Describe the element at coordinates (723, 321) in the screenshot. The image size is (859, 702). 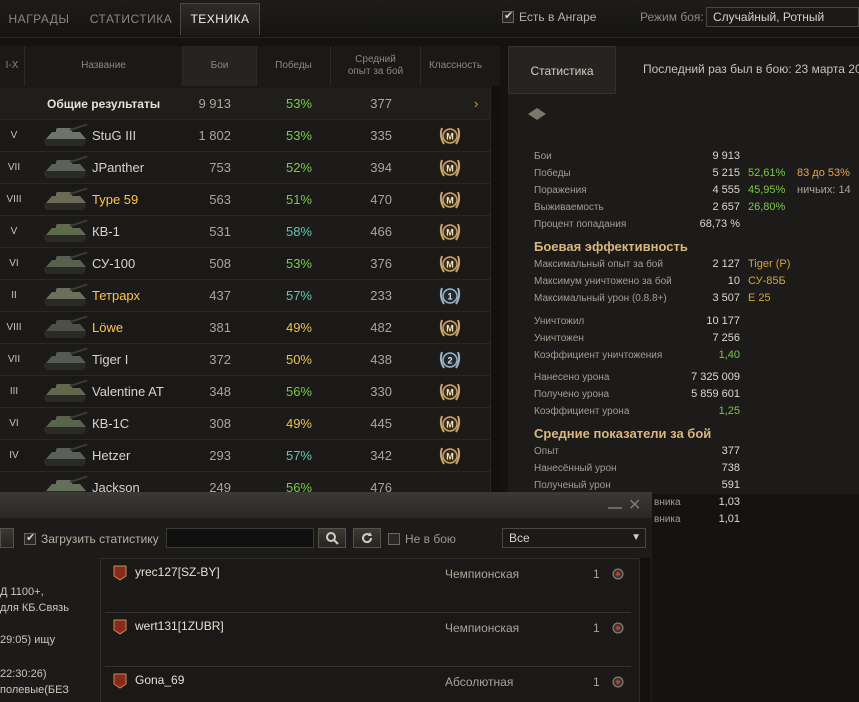
I see `destroyed-value: 10 177` at that location.